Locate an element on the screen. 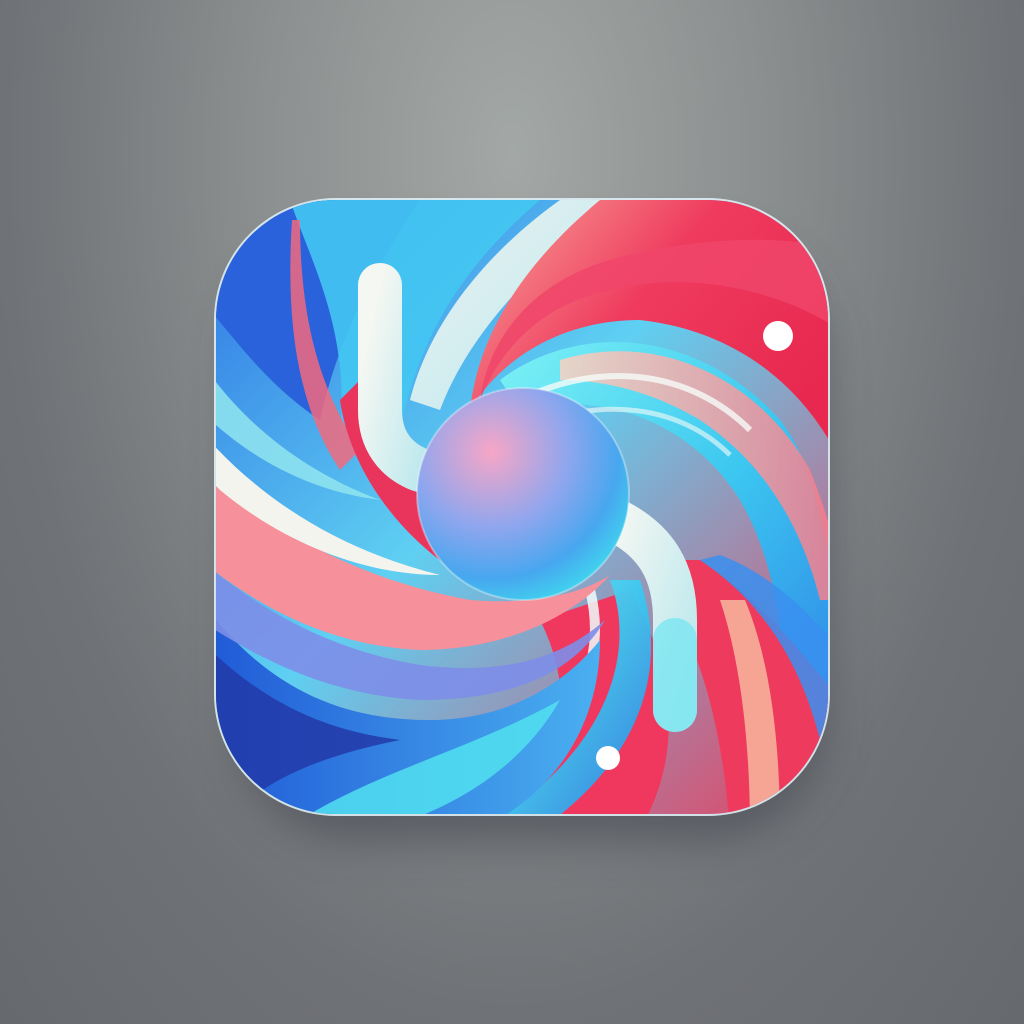 This screenshot has width=1024, height=1024. dot-bottom is located at coordinates (608, 758).